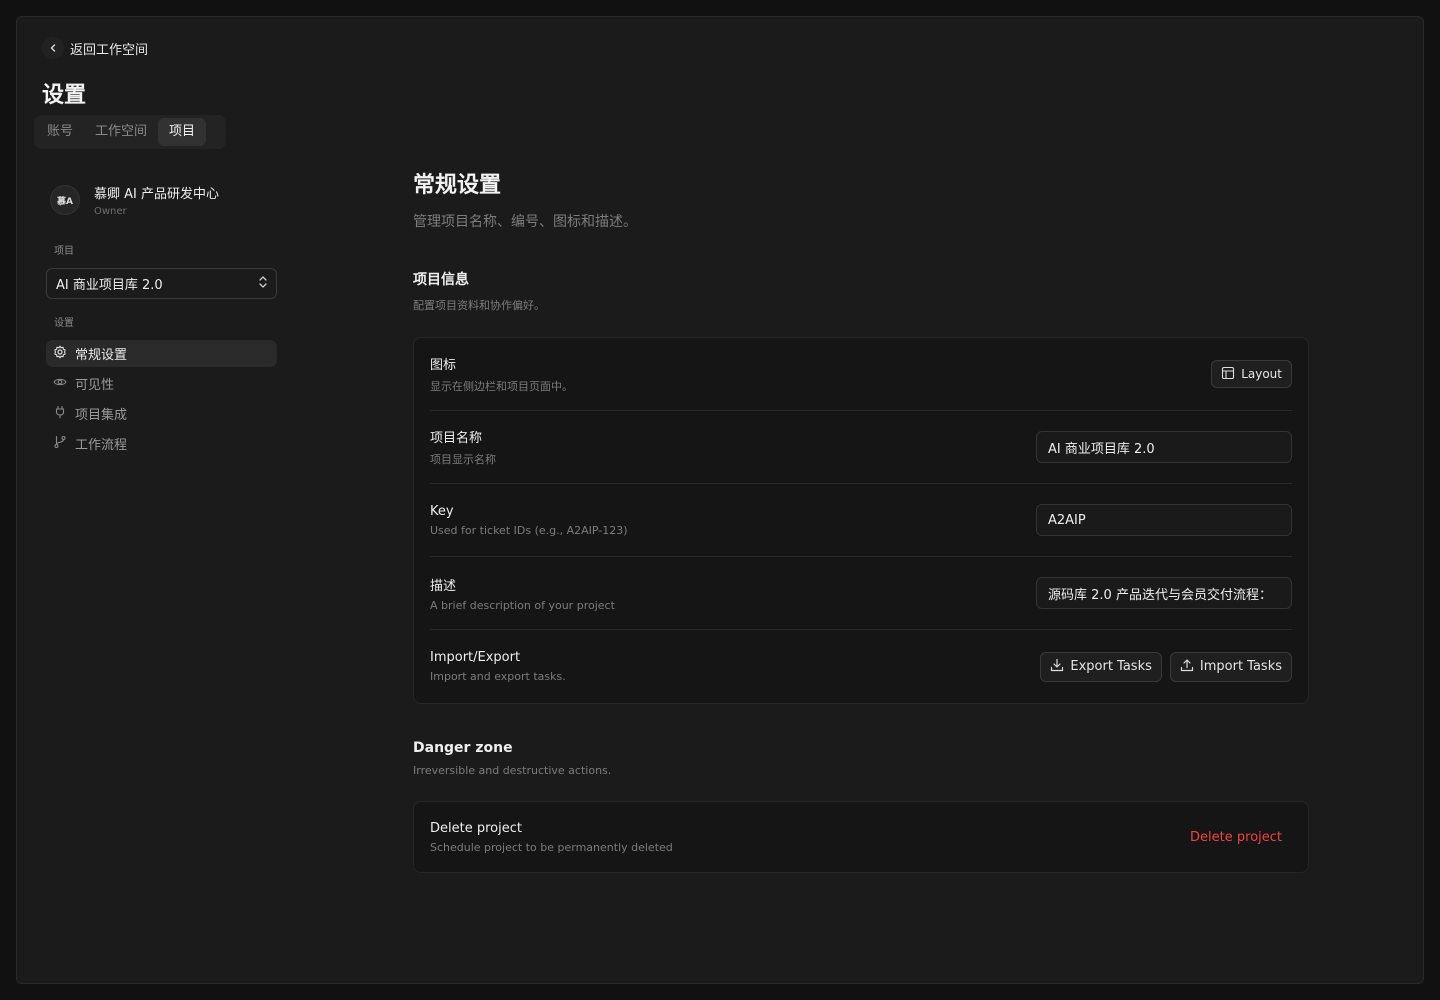 The image size is (1440, 1000). I want to click on settings-tabs: 账号 工作空间 项目, so click(130, 132).